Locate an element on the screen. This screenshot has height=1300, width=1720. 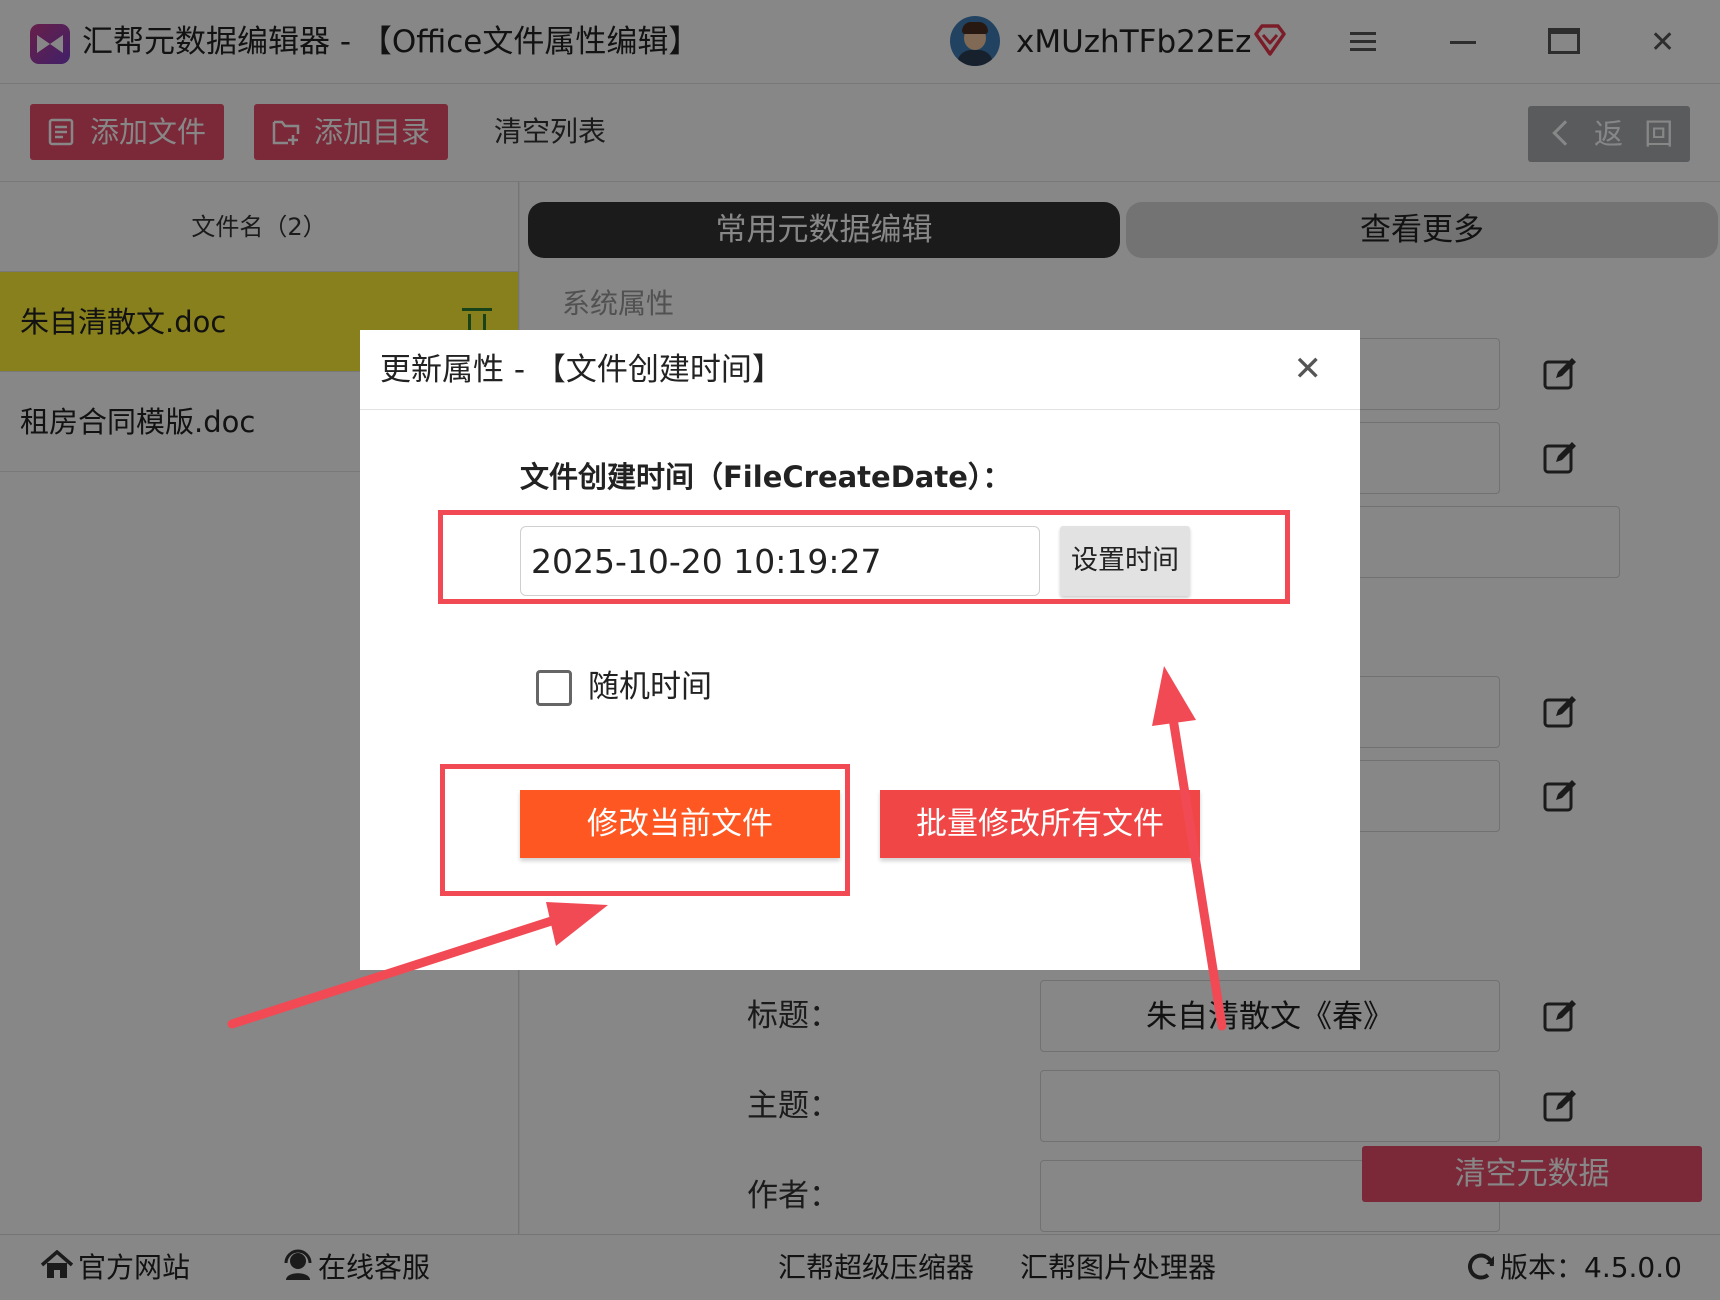
highlight-box-date-input is located at coordinates (864, 557).